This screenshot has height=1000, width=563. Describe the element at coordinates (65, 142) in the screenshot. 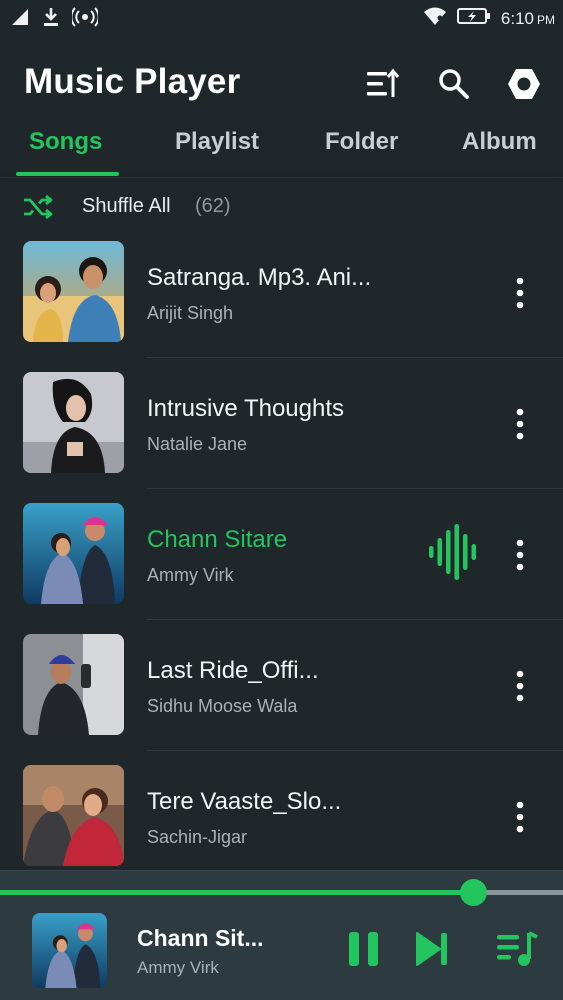

I see `tab-songs: Songs` at that location.